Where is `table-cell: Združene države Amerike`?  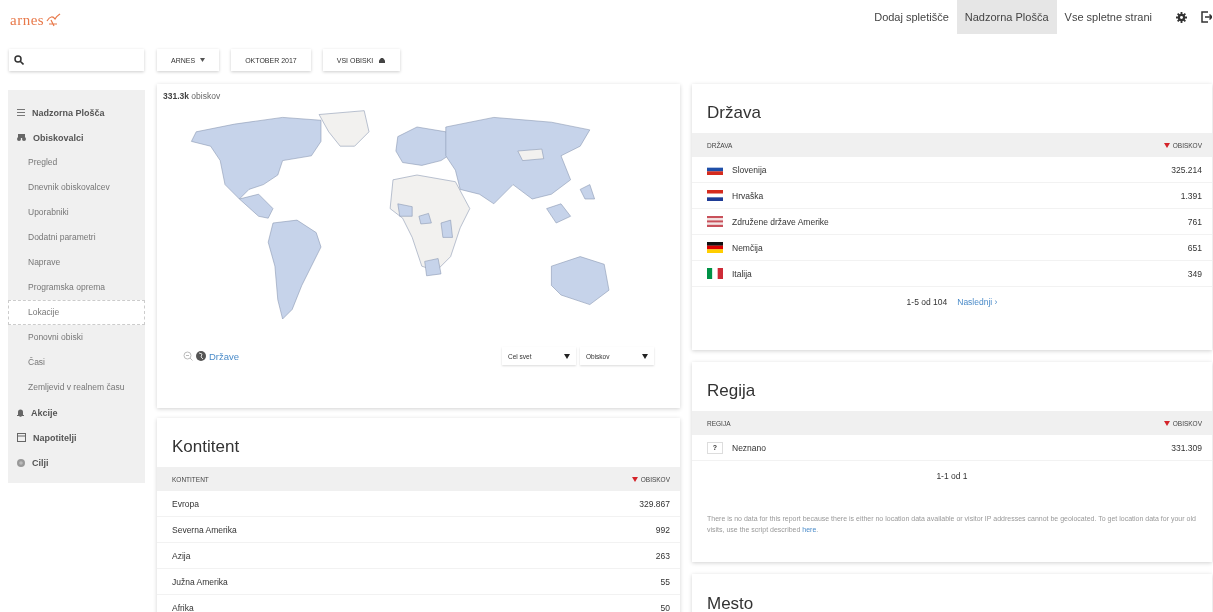 table-cell: Združene države Amerike is located at coordinates (780, 221).